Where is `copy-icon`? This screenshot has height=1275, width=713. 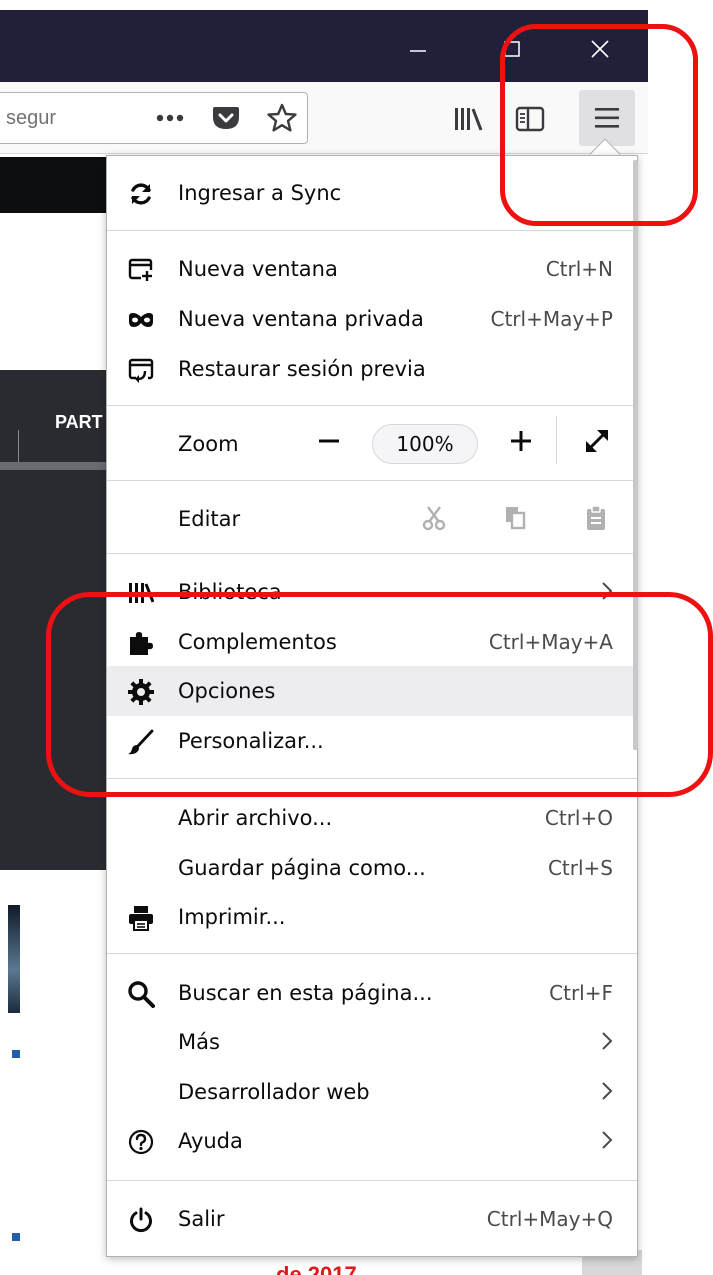
copy-icon is located at coordinates (516, 518).